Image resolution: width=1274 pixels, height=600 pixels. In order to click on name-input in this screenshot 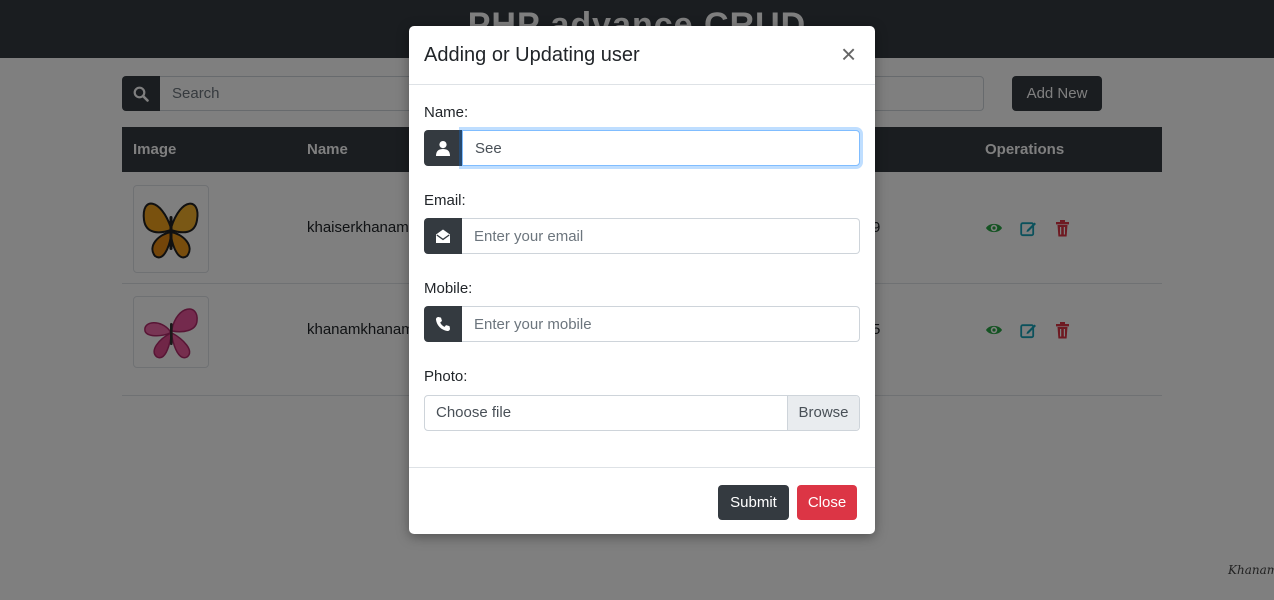, I will do `click(661, 148)`.